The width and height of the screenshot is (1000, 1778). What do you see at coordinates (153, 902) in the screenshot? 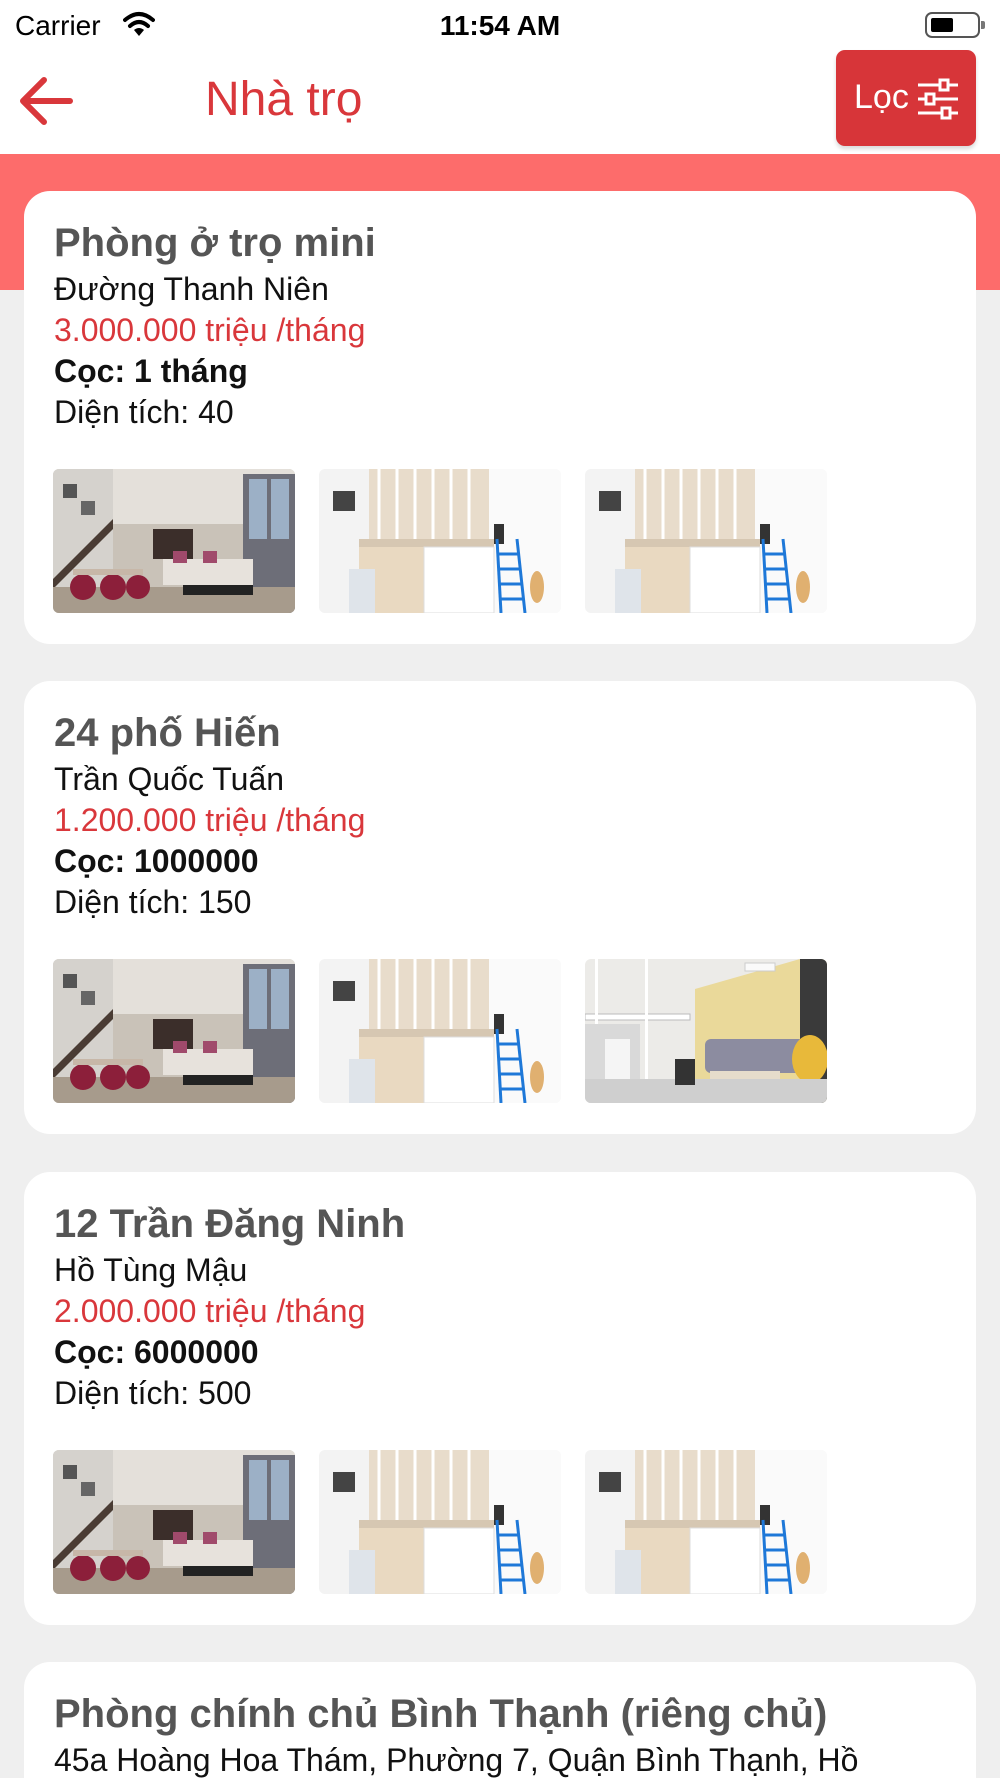
I see `listing-area: Diện tích: 150` at bounding box center [153, 902].